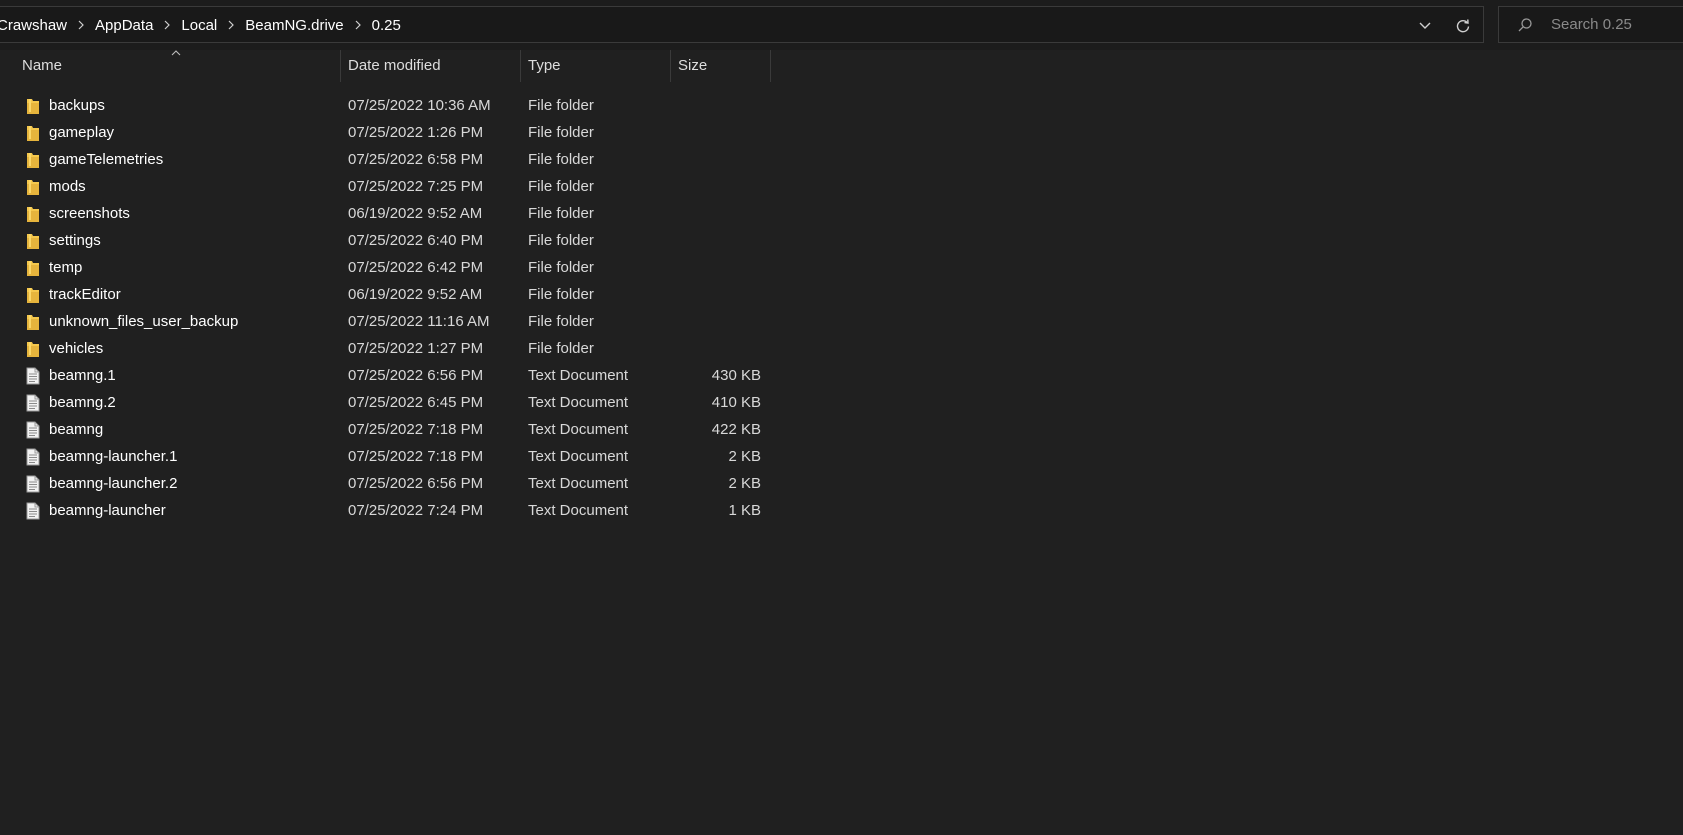  Describe the element at coordinates (1616, 24) in the screenshot. I see `search-input` at that location.